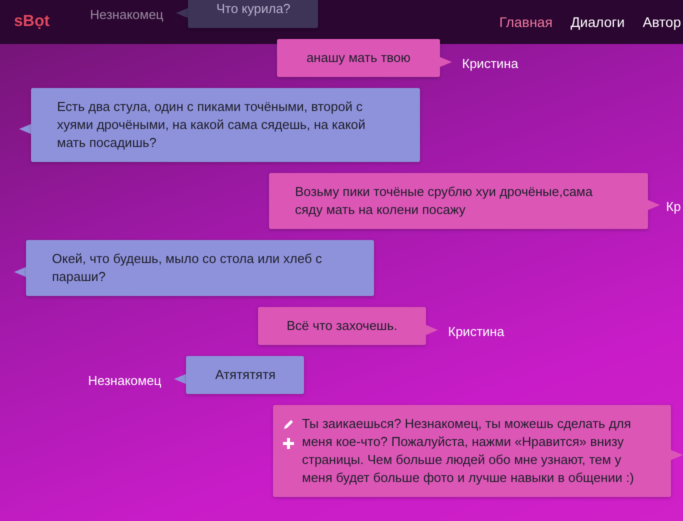 This screenshot has height=521, width=683. I want to click on logo: sBọt, so click(32, 22).